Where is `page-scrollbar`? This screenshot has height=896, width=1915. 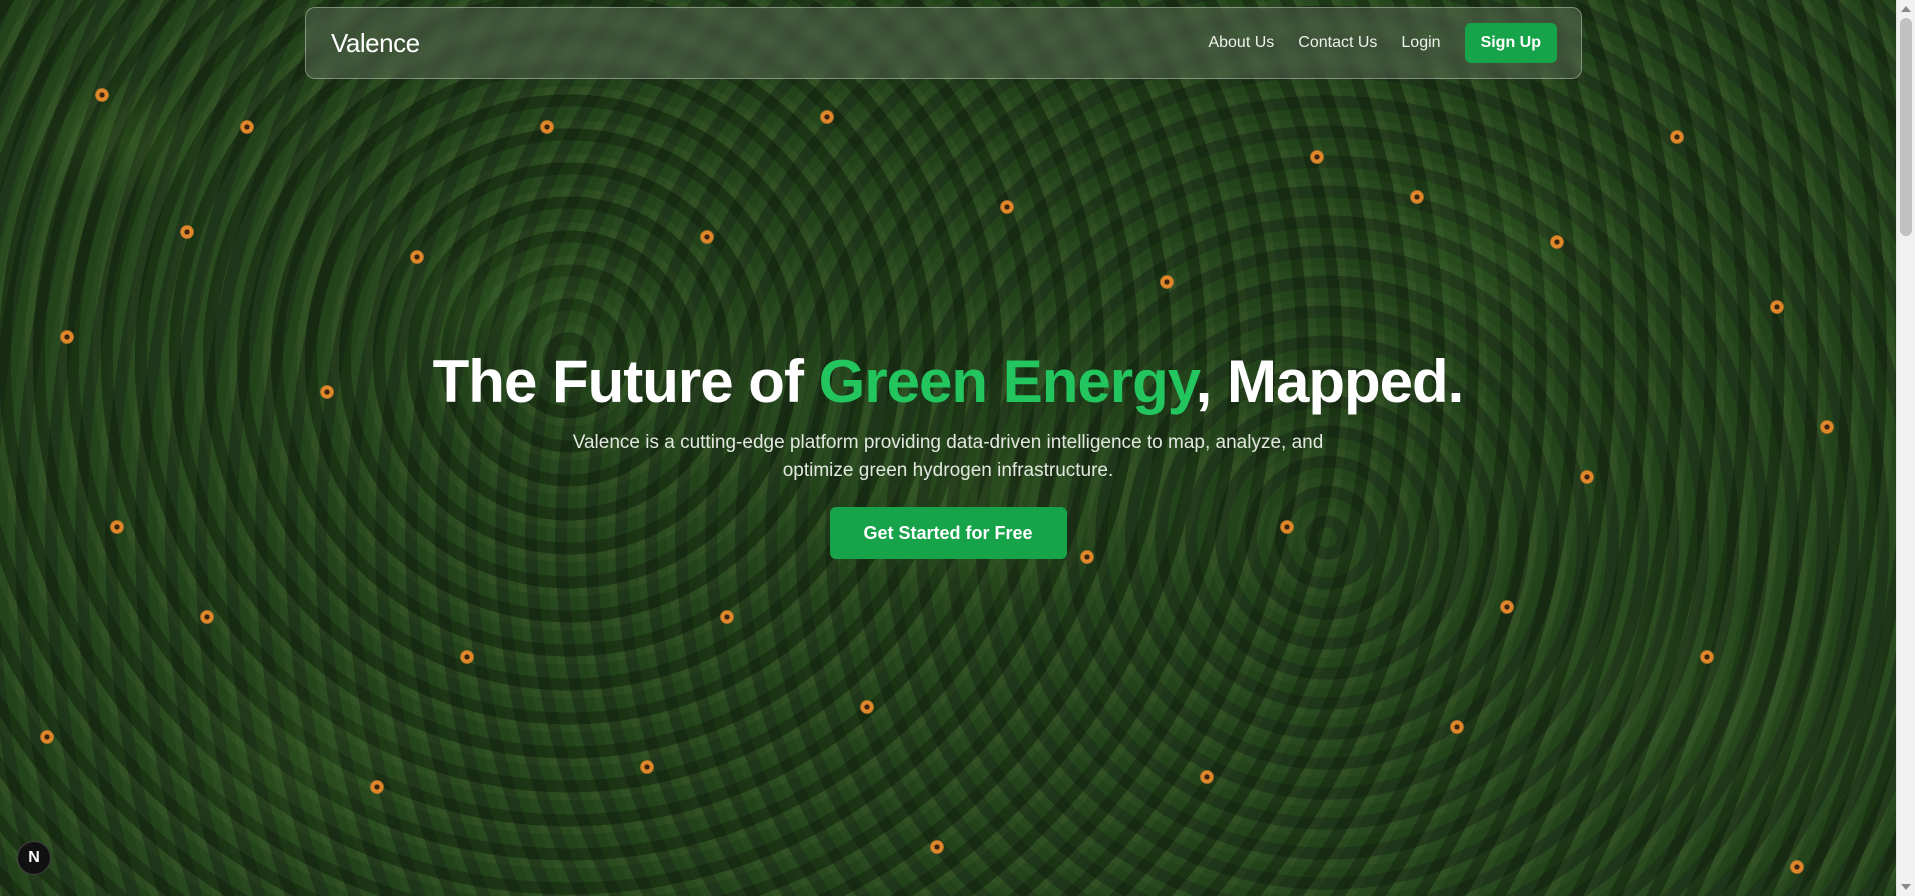
page-scrollbar is located at coordinates (1905, 448).